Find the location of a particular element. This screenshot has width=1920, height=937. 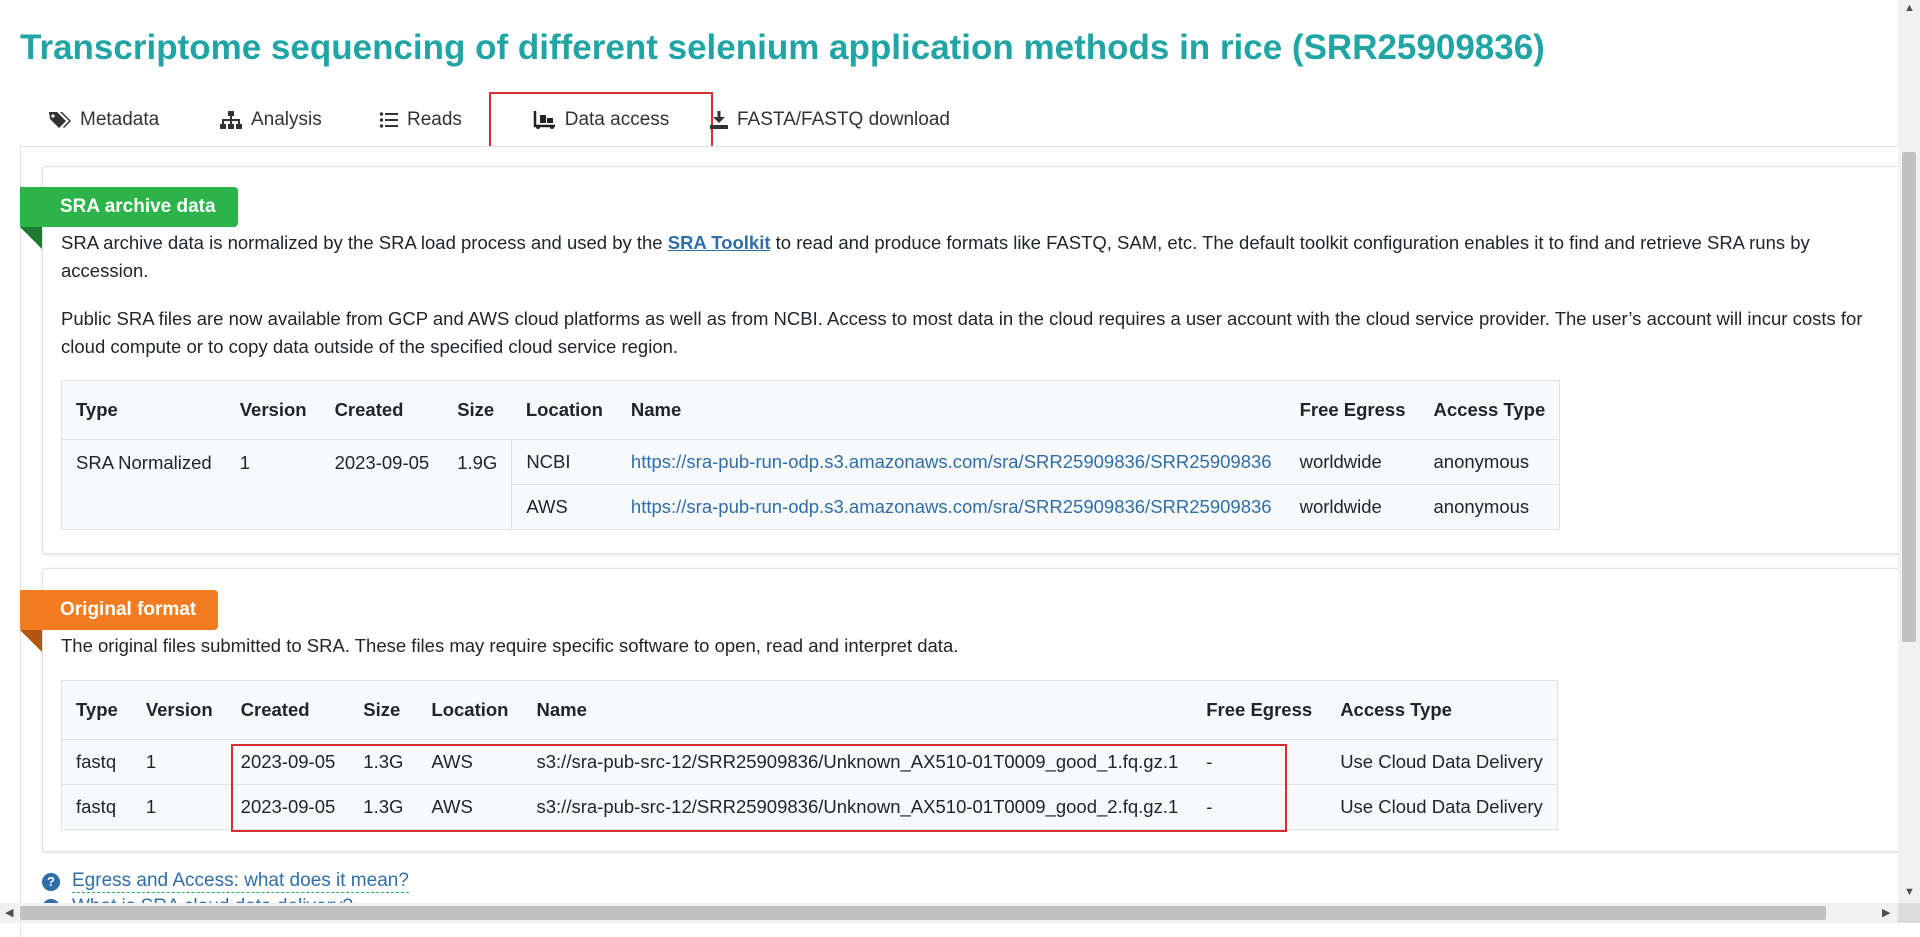

horizontal-scrollbar: ◀ ▶ is located at coordinates (949, 913).